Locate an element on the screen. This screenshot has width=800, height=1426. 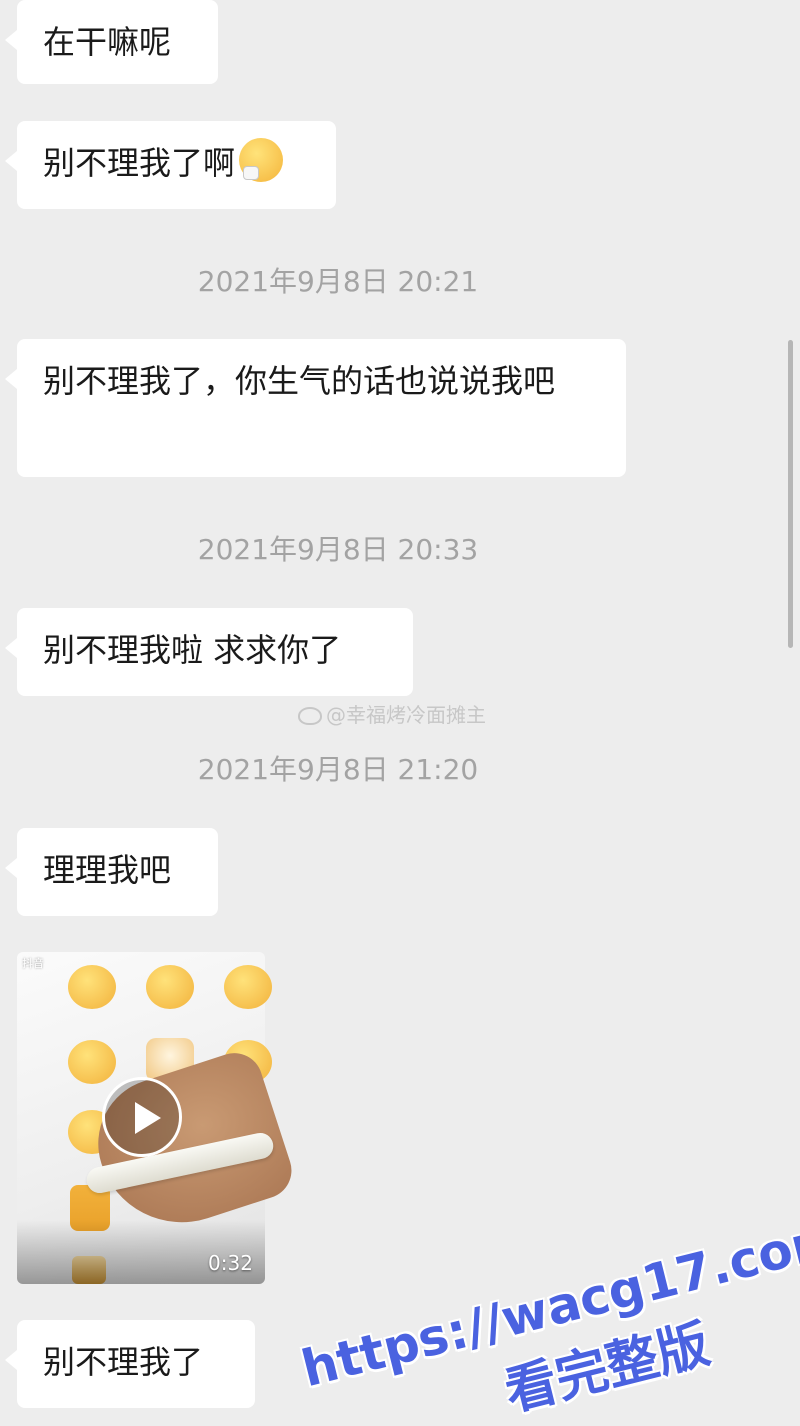
message-bubble: 别不理我了啊 is located at coordinates (170, 165).